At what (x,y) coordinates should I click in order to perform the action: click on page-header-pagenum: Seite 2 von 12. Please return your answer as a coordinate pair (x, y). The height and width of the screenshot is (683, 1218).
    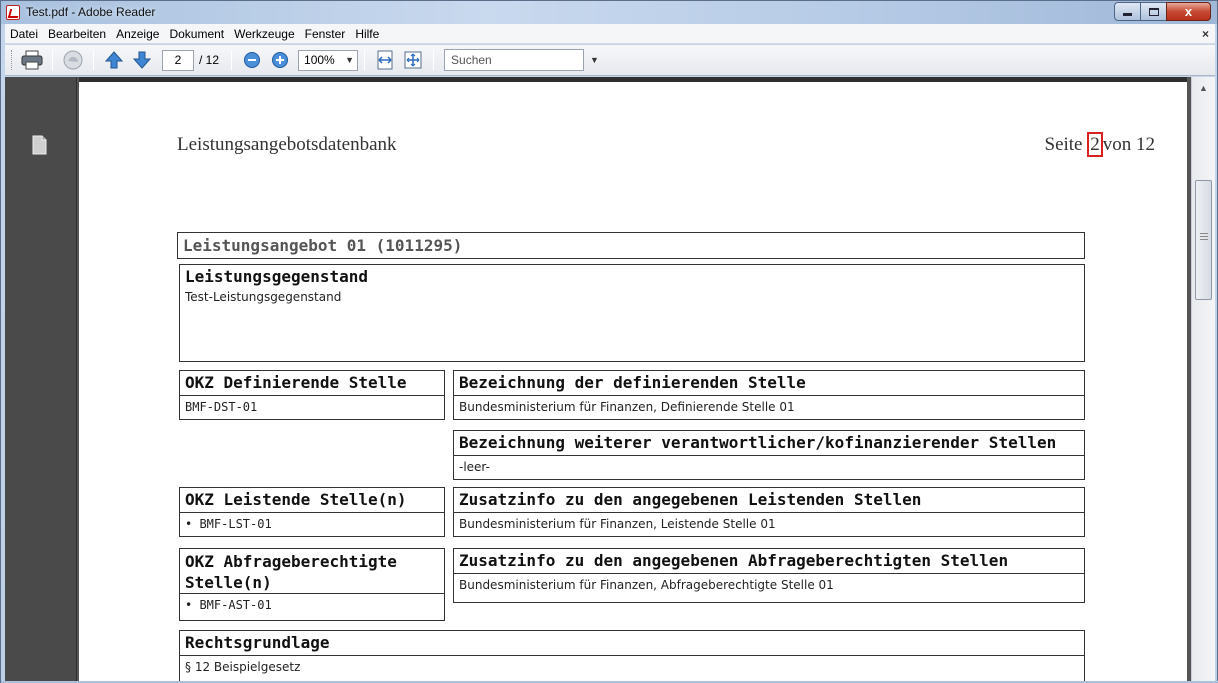
    Looking at the image, I should click on (1099, 144).